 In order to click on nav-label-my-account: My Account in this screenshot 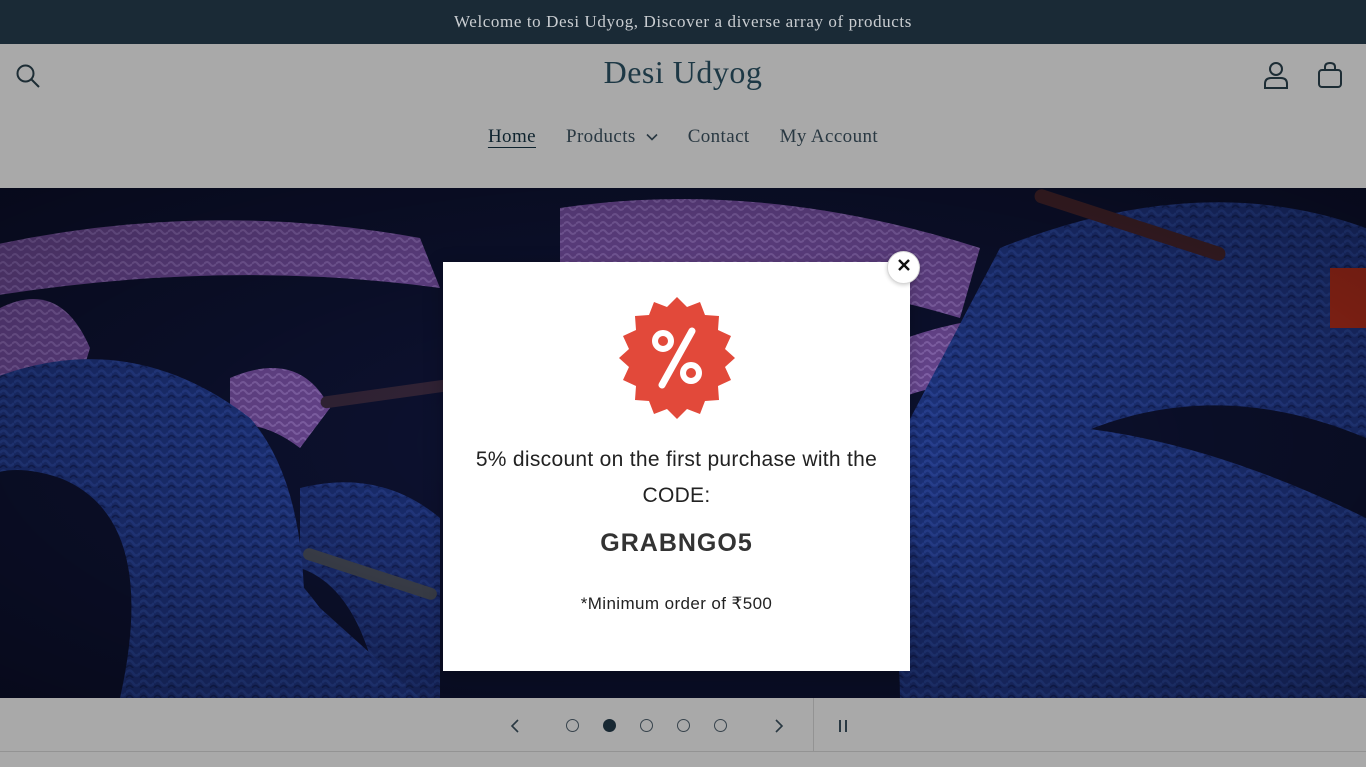, I will do `click(829, 136)`.